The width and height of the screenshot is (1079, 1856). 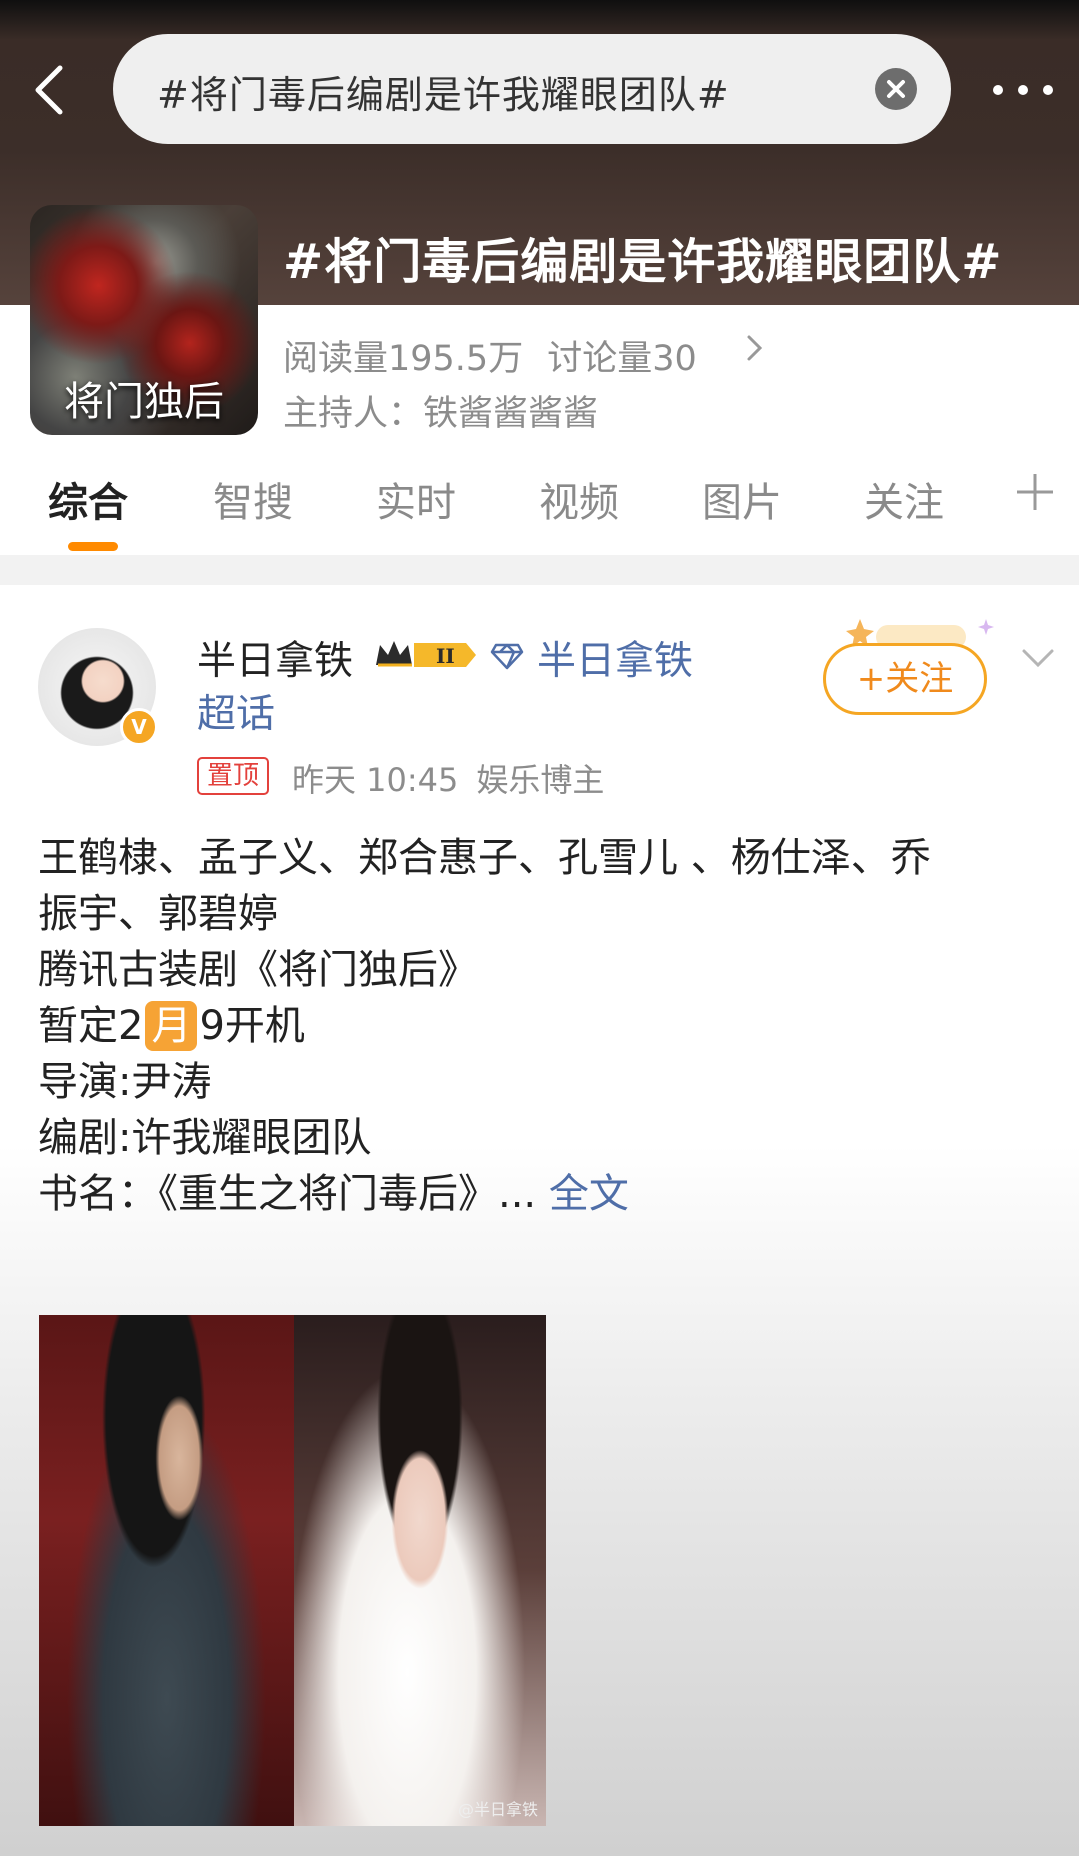 I want to click on topic-title: #将门毒后编剧是许我耀眼团队#, so click(x=643, y=262).